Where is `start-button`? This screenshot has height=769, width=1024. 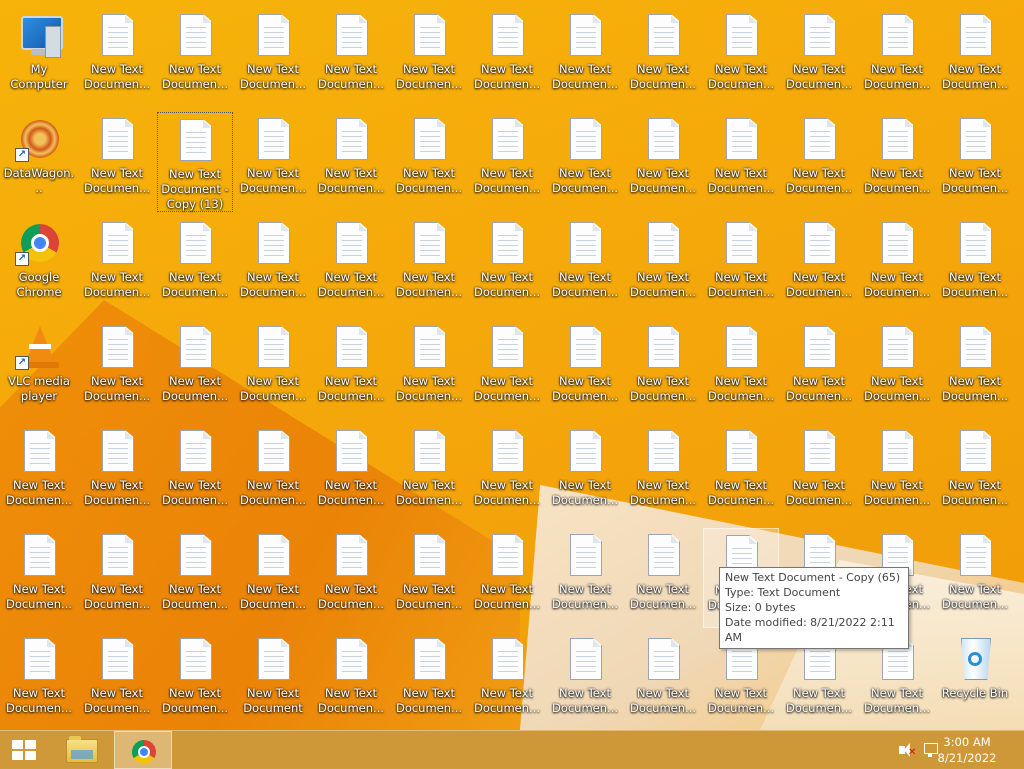 start-button is located at coordinates (24, 750).